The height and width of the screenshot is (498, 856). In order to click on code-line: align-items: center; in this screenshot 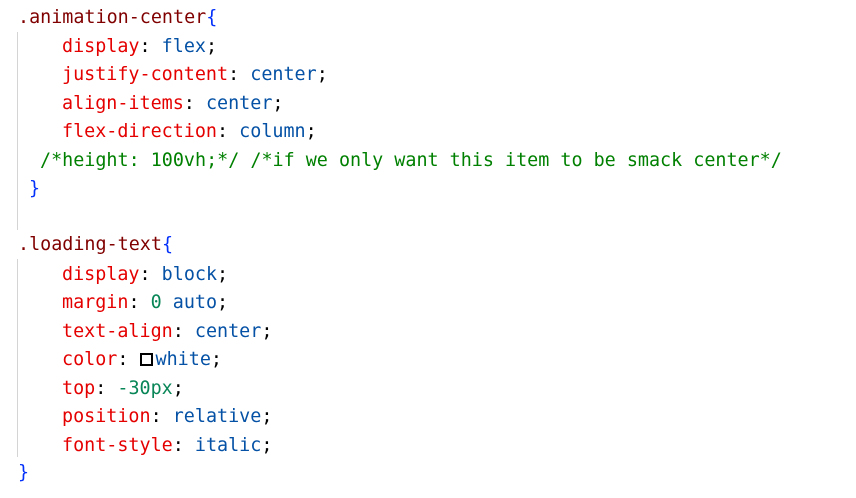, I will do `click(173, 103)`.